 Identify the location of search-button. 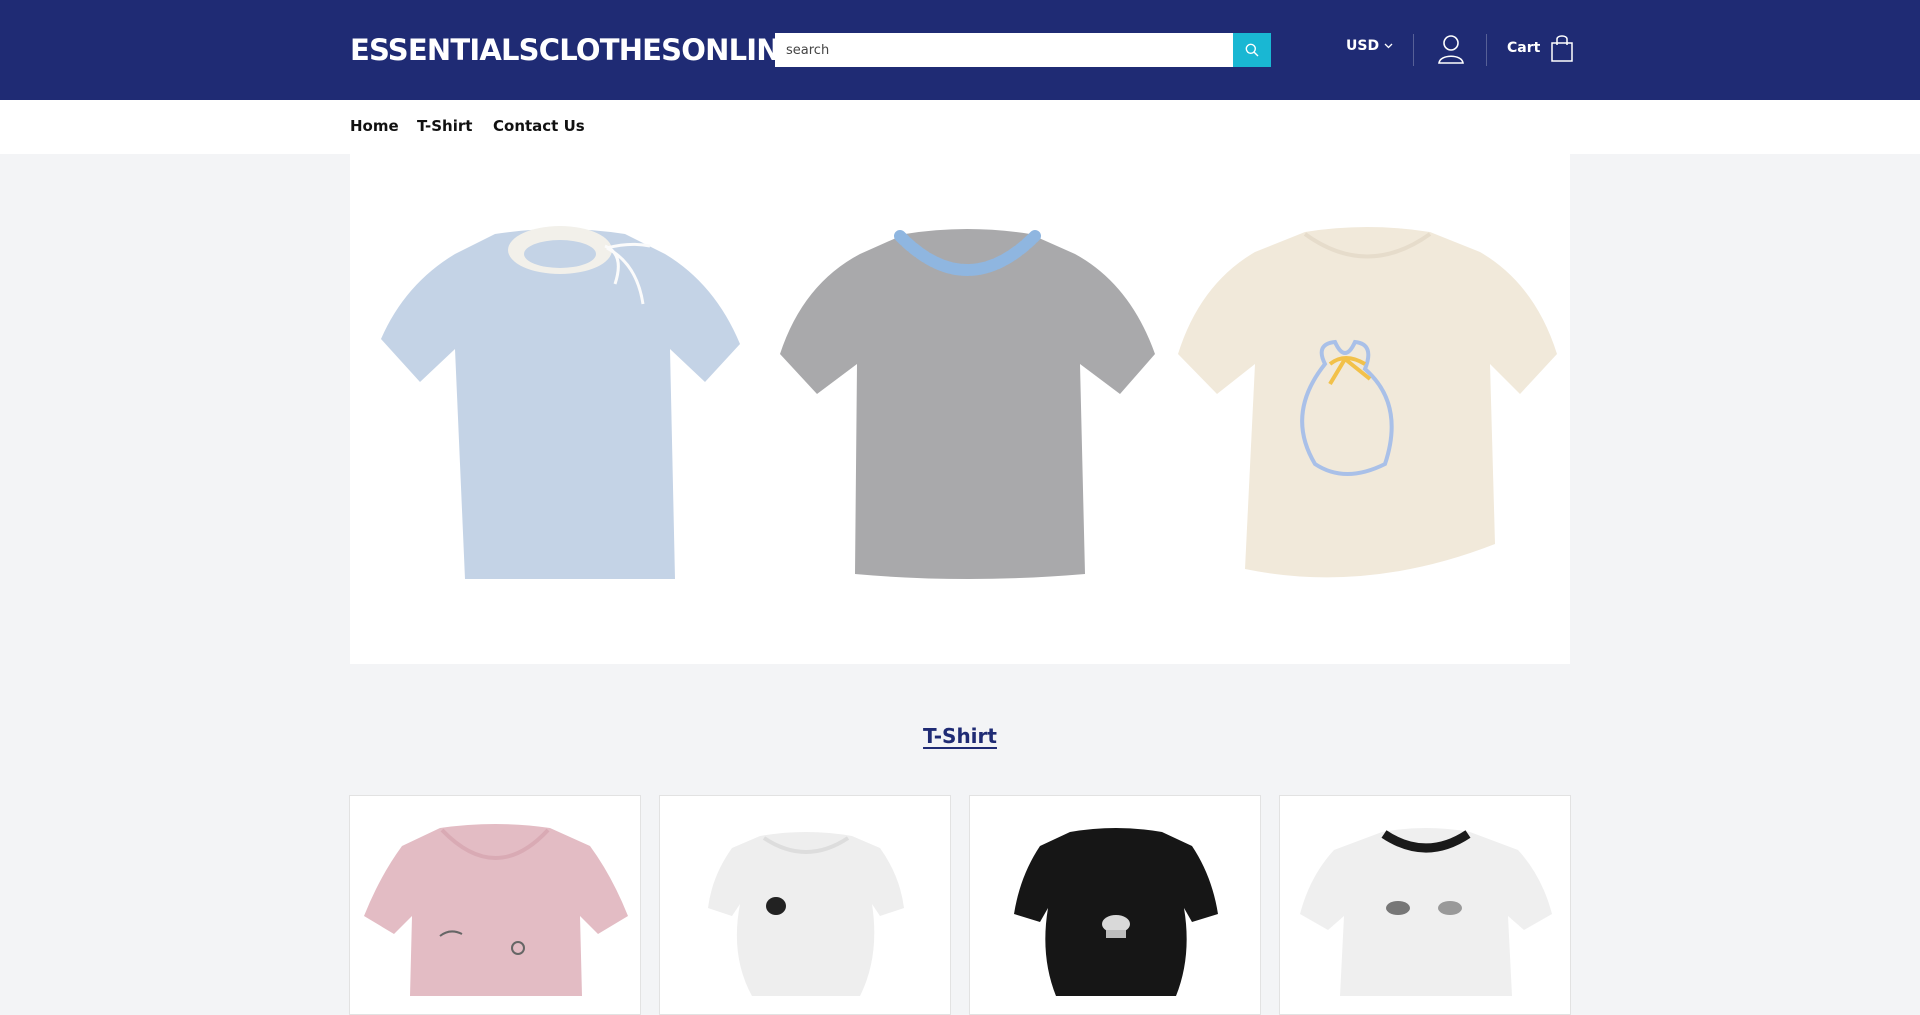
(1252, 50).